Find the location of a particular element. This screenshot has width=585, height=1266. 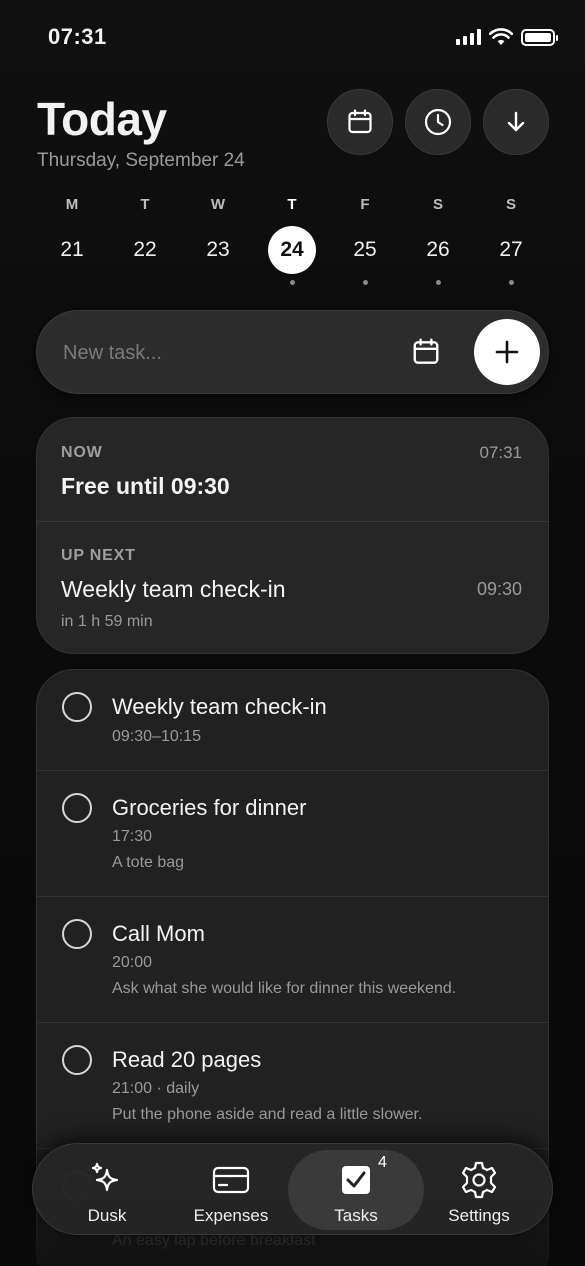

tab-label: Settings is located at coordinates (479, 1215).